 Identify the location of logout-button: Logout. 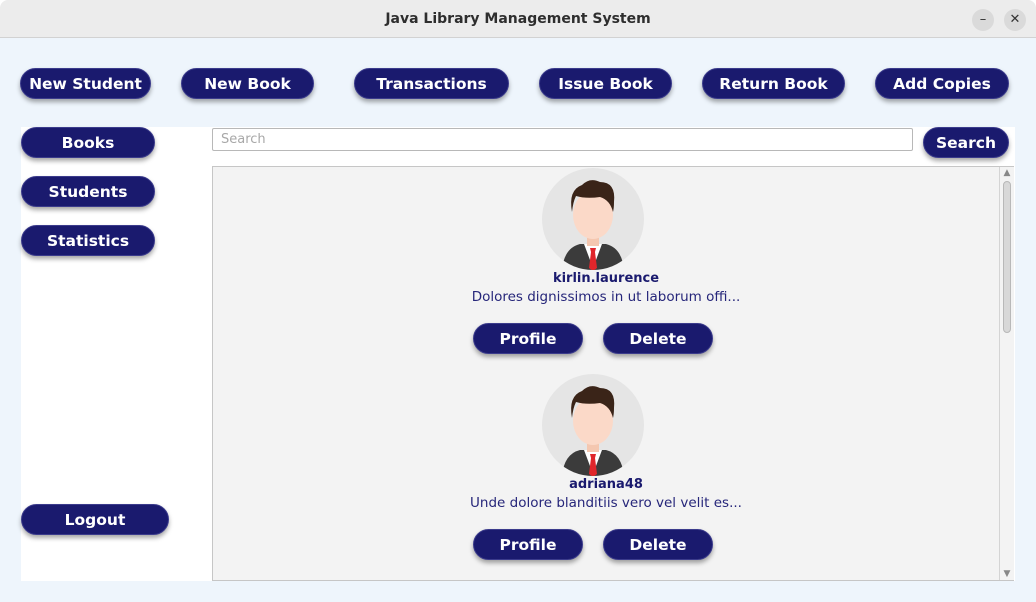
(95, 519).